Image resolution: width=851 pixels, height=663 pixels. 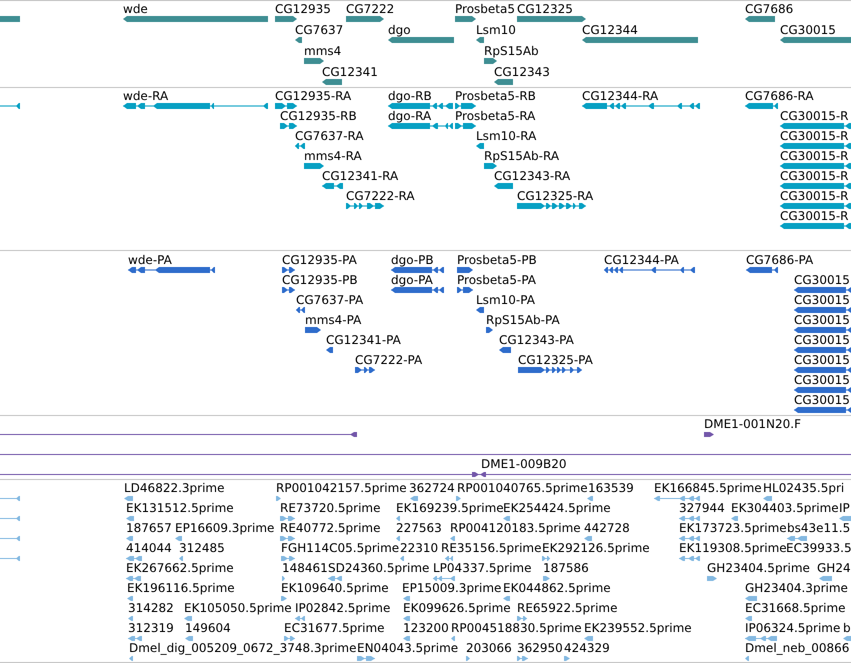 I want to click on clone-line, so click(x=425, y=454).